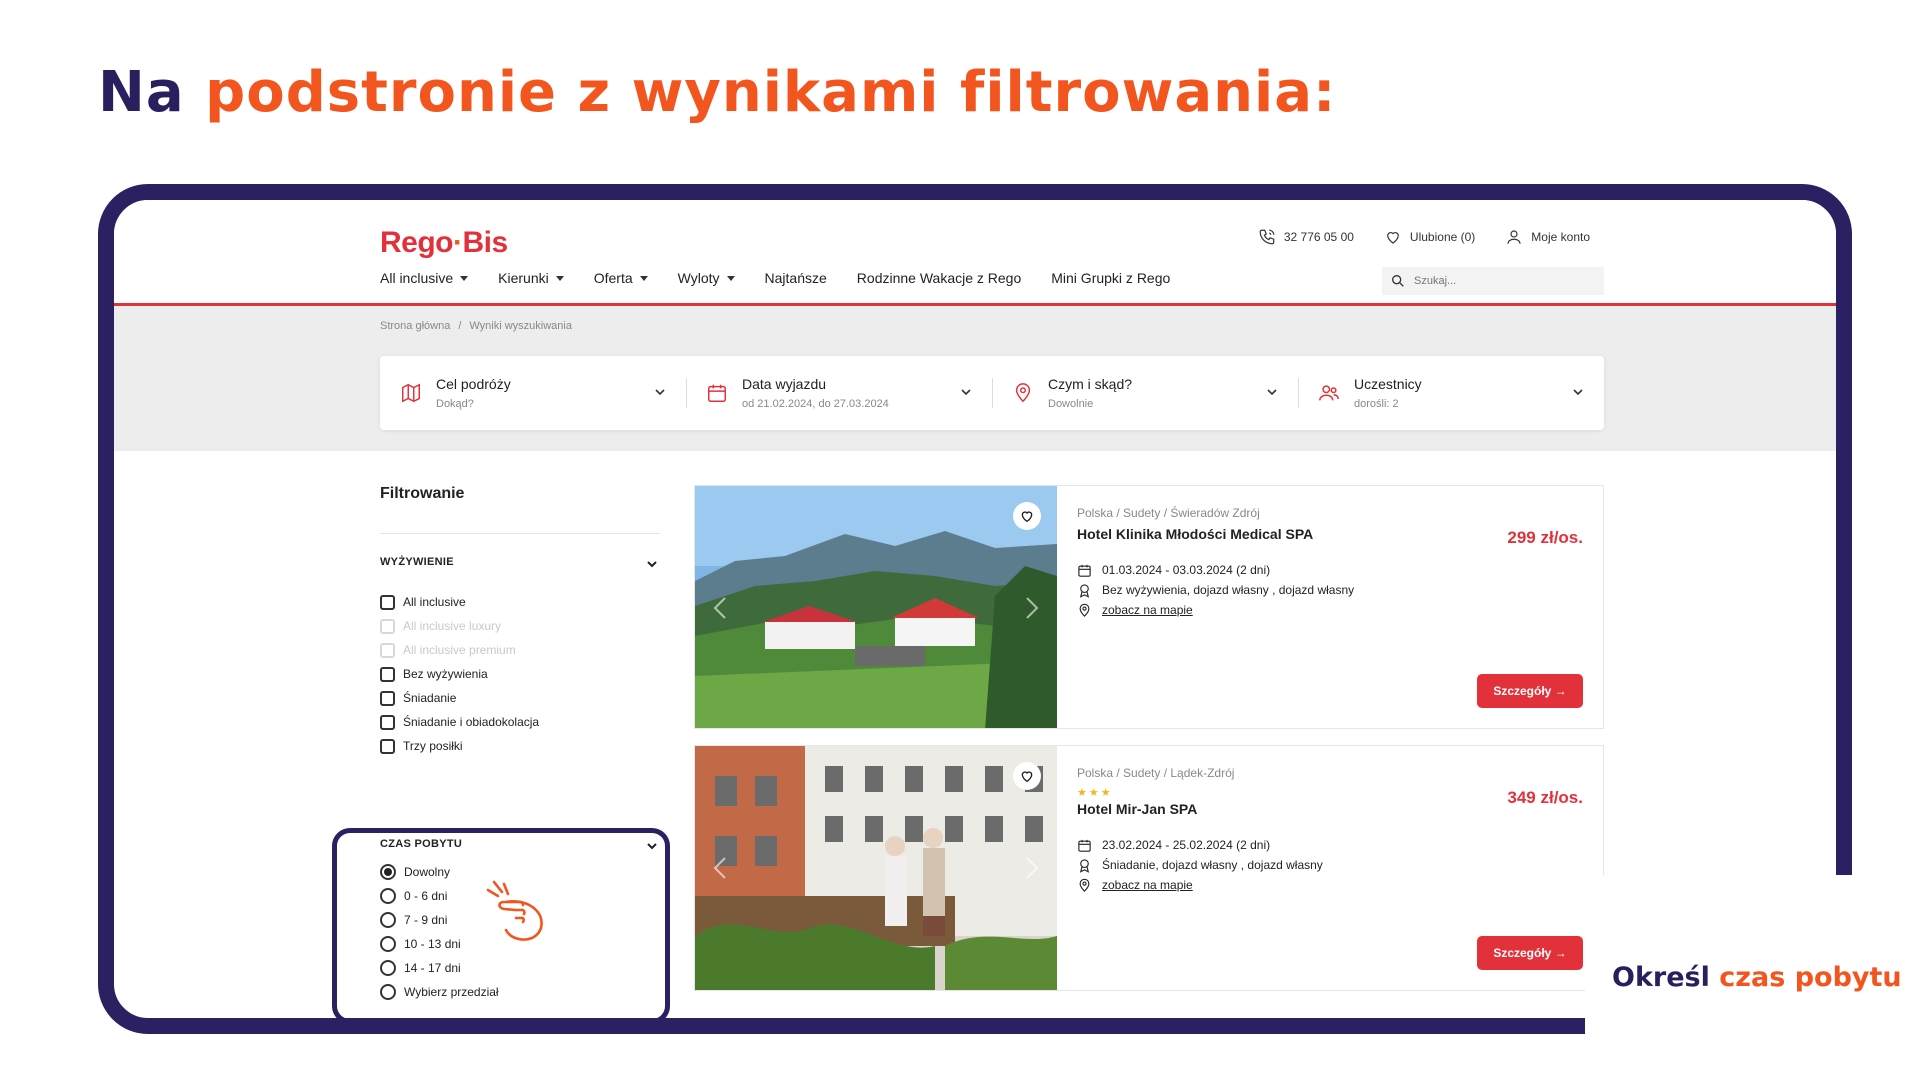 The image size is (1920, 1080). Describe the element at coordinates (1545, 797) in the screenshot. I see `hotel-price: 349 zł/os.` at that location.